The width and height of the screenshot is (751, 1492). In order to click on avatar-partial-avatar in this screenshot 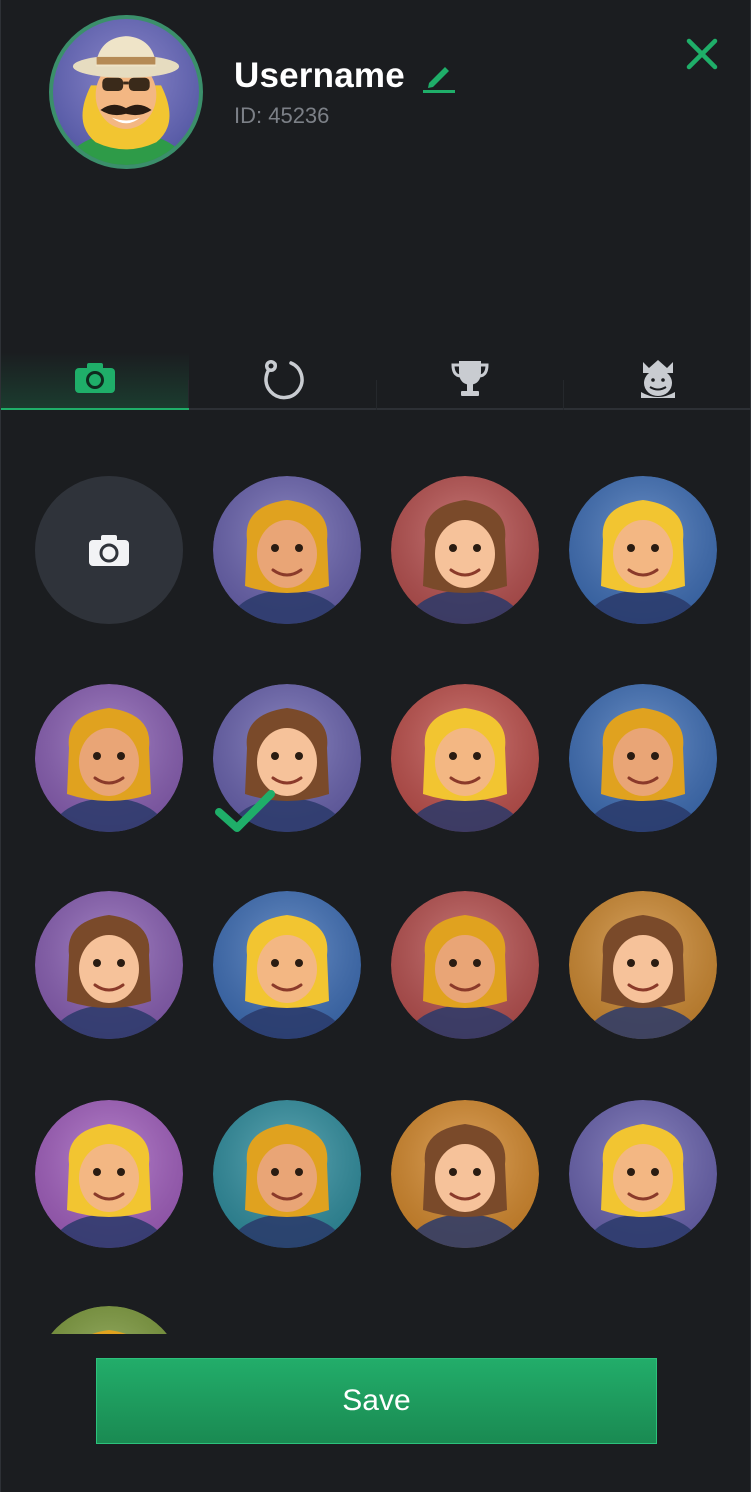, I will do `click(109, 1320)`.